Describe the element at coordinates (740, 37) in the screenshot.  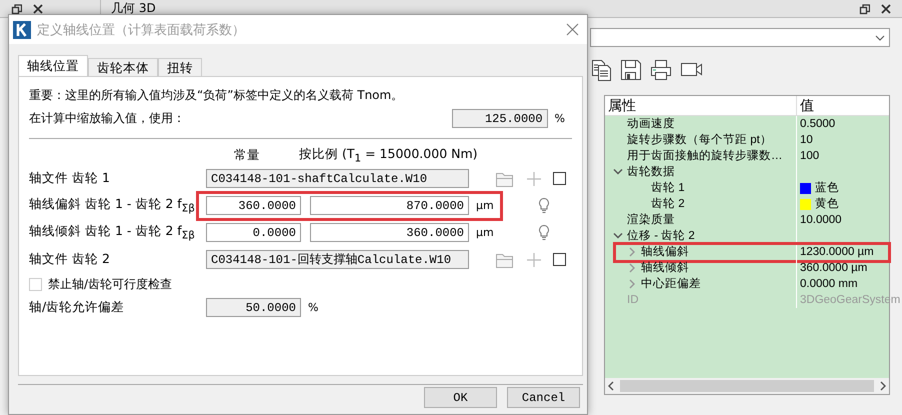
I see `dropdown-field` at that location.